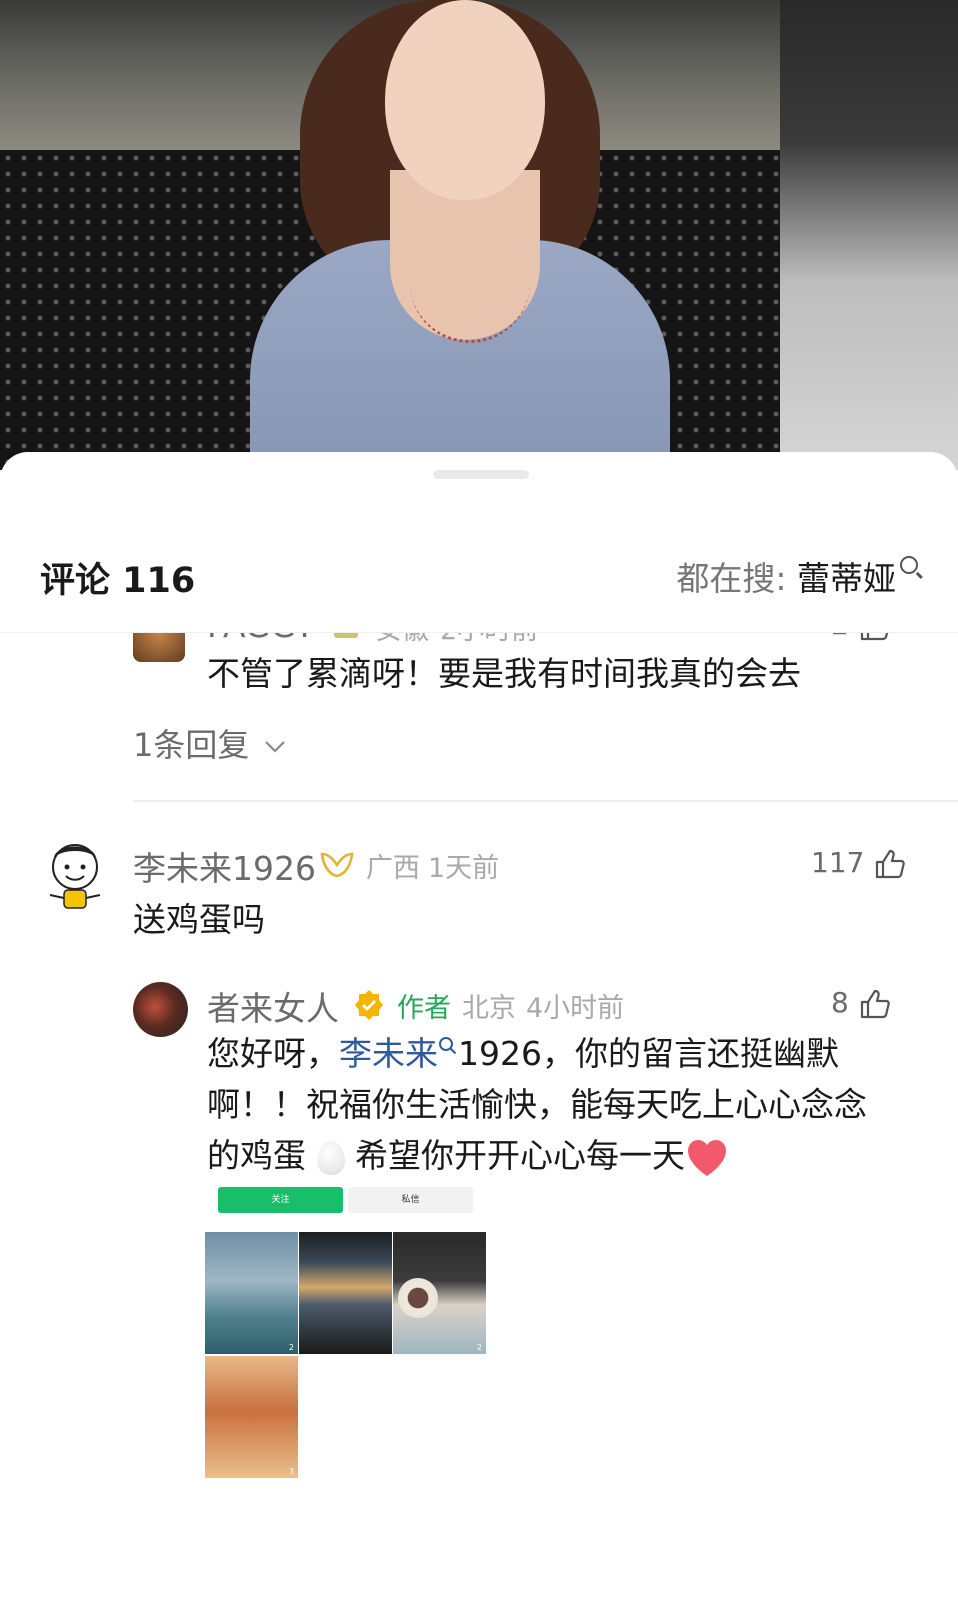  I want to click on follow-label: 关注, so click(280, 1200).